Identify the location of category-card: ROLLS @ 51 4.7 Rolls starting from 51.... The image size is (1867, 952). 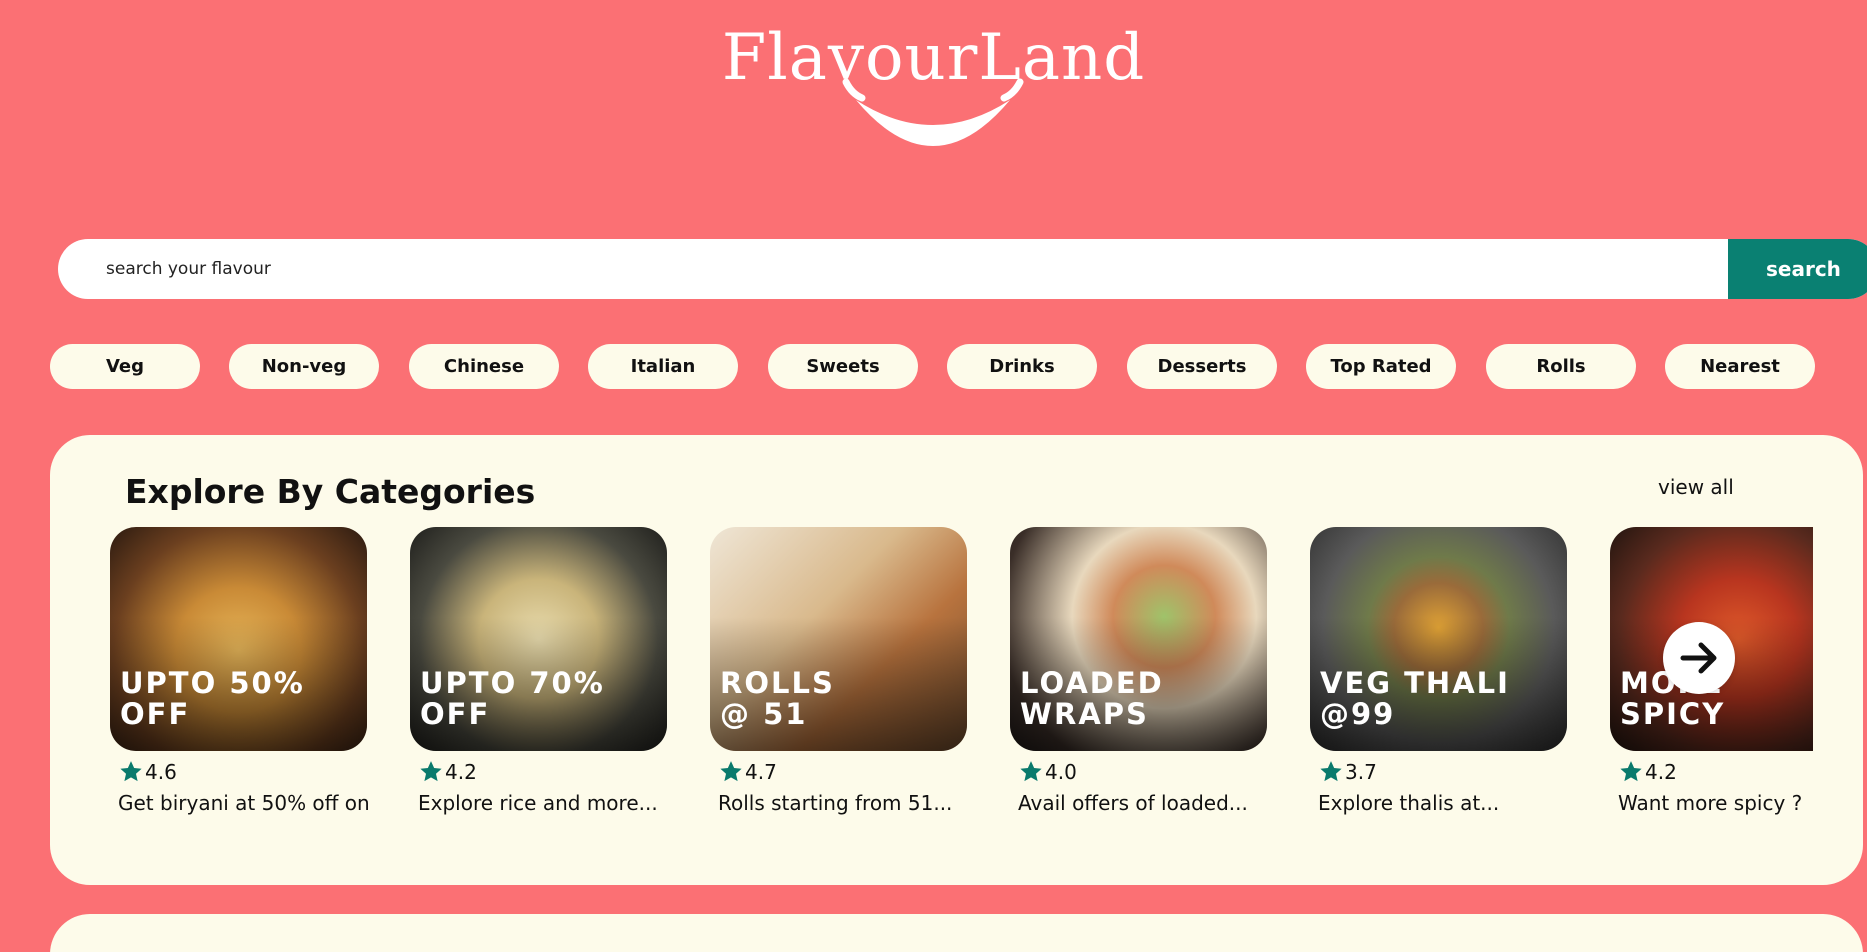
(840, 671).